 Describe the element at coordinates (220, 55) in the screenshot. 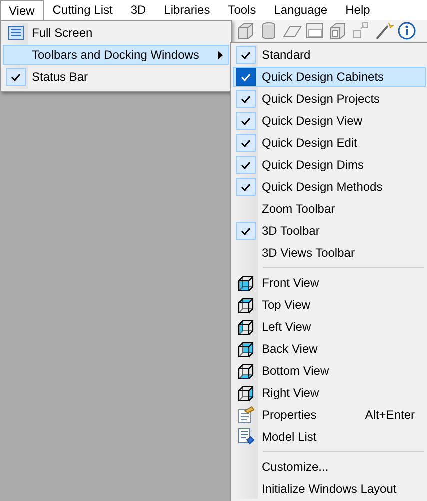

I see `submenu-arrow-icon` at that location.